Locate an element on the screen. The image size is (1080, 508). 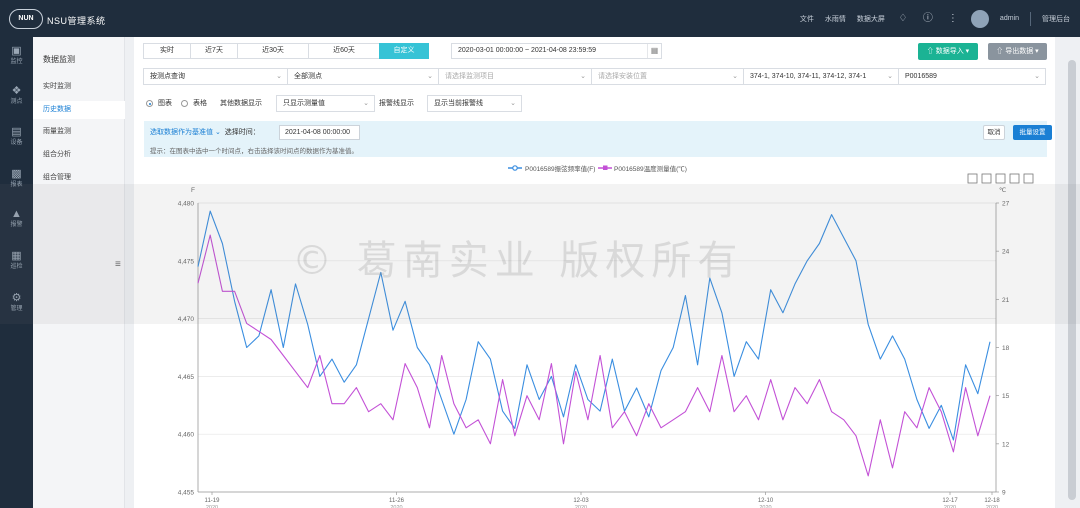
other-data-select: 只显示测量值 ⌄ is located at coordinates (325, 103).